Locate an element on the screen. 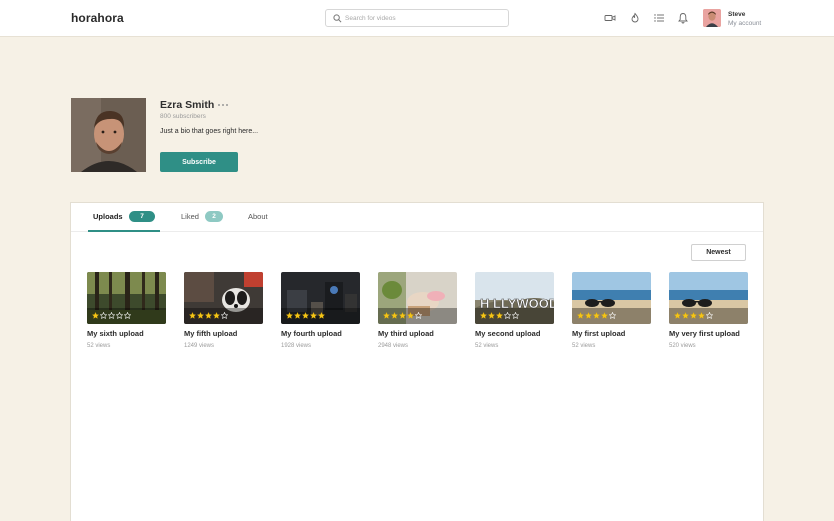  top-navigation-bar: horahora Steve My account is located at coordinates (417, 18).